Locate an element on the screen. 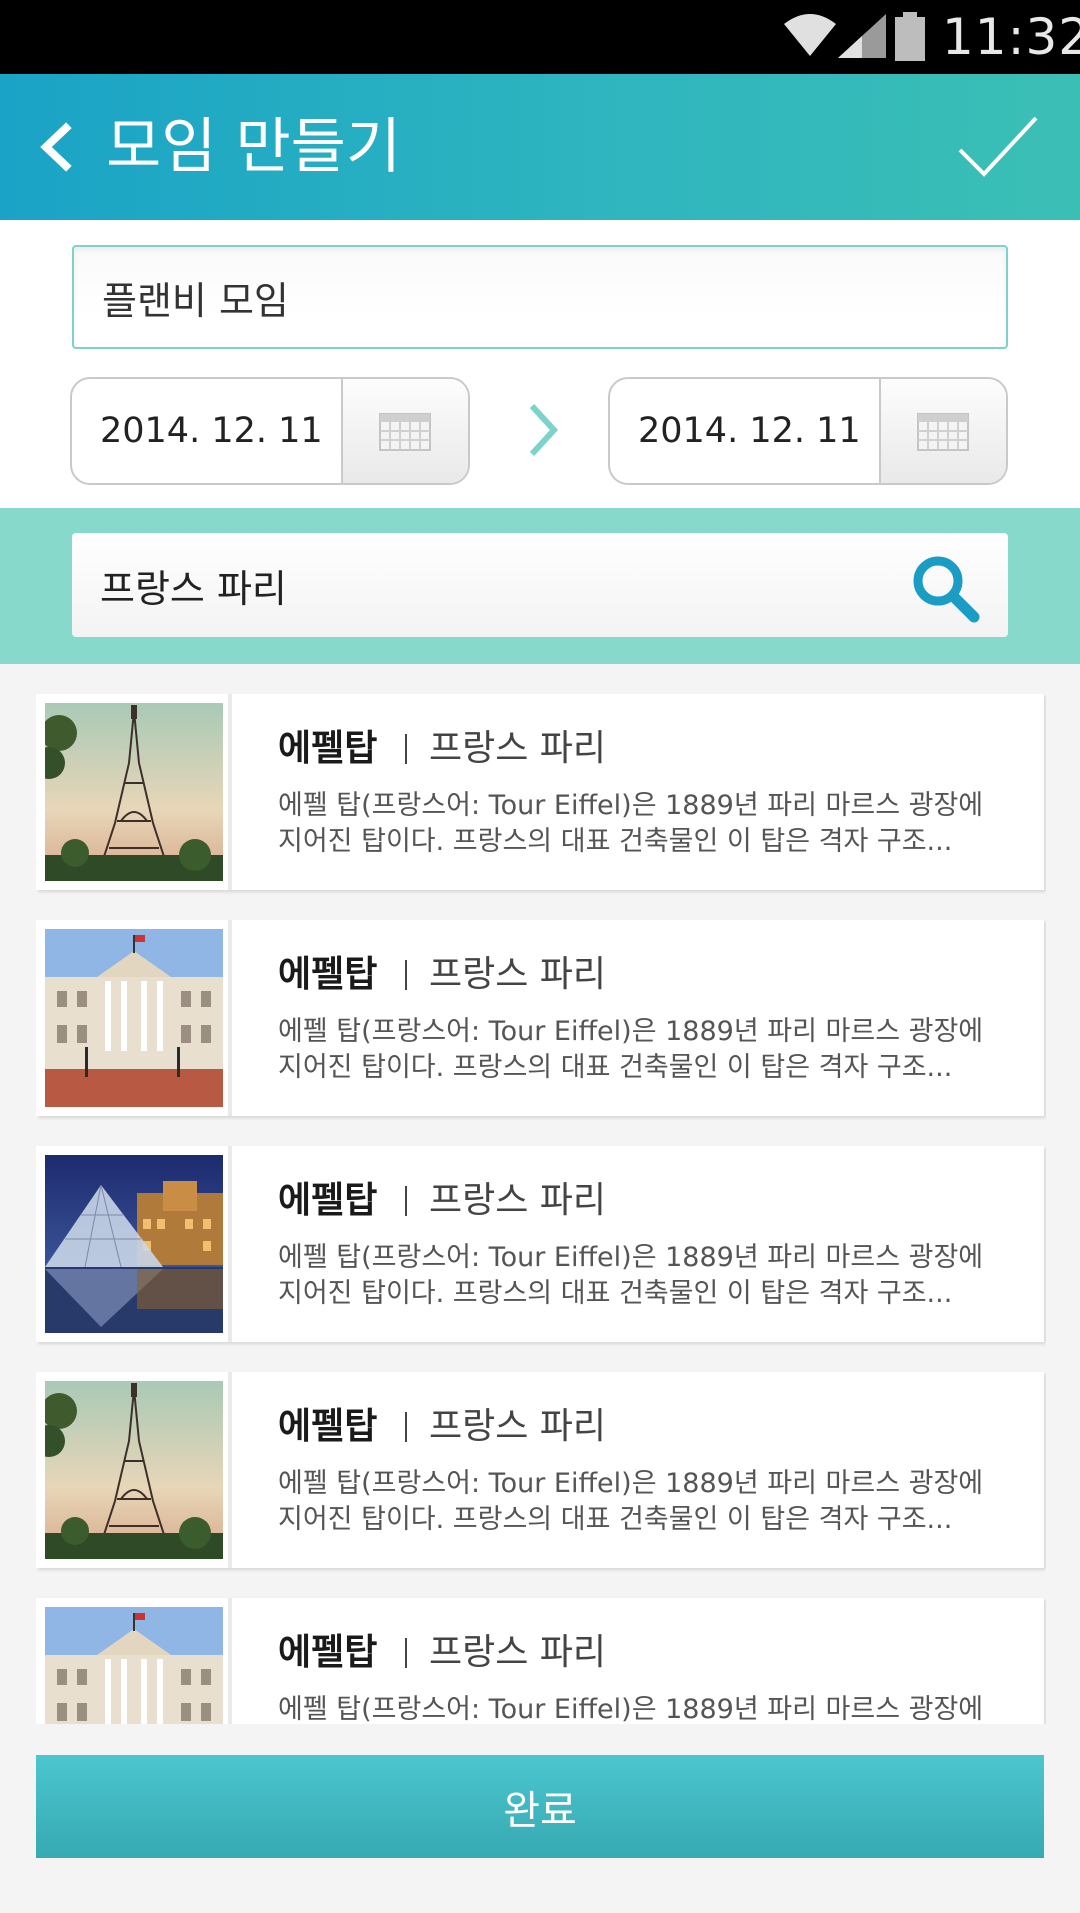 The image size is (1080, 1913). meeting-name-input is located at coordinates (540, 297).